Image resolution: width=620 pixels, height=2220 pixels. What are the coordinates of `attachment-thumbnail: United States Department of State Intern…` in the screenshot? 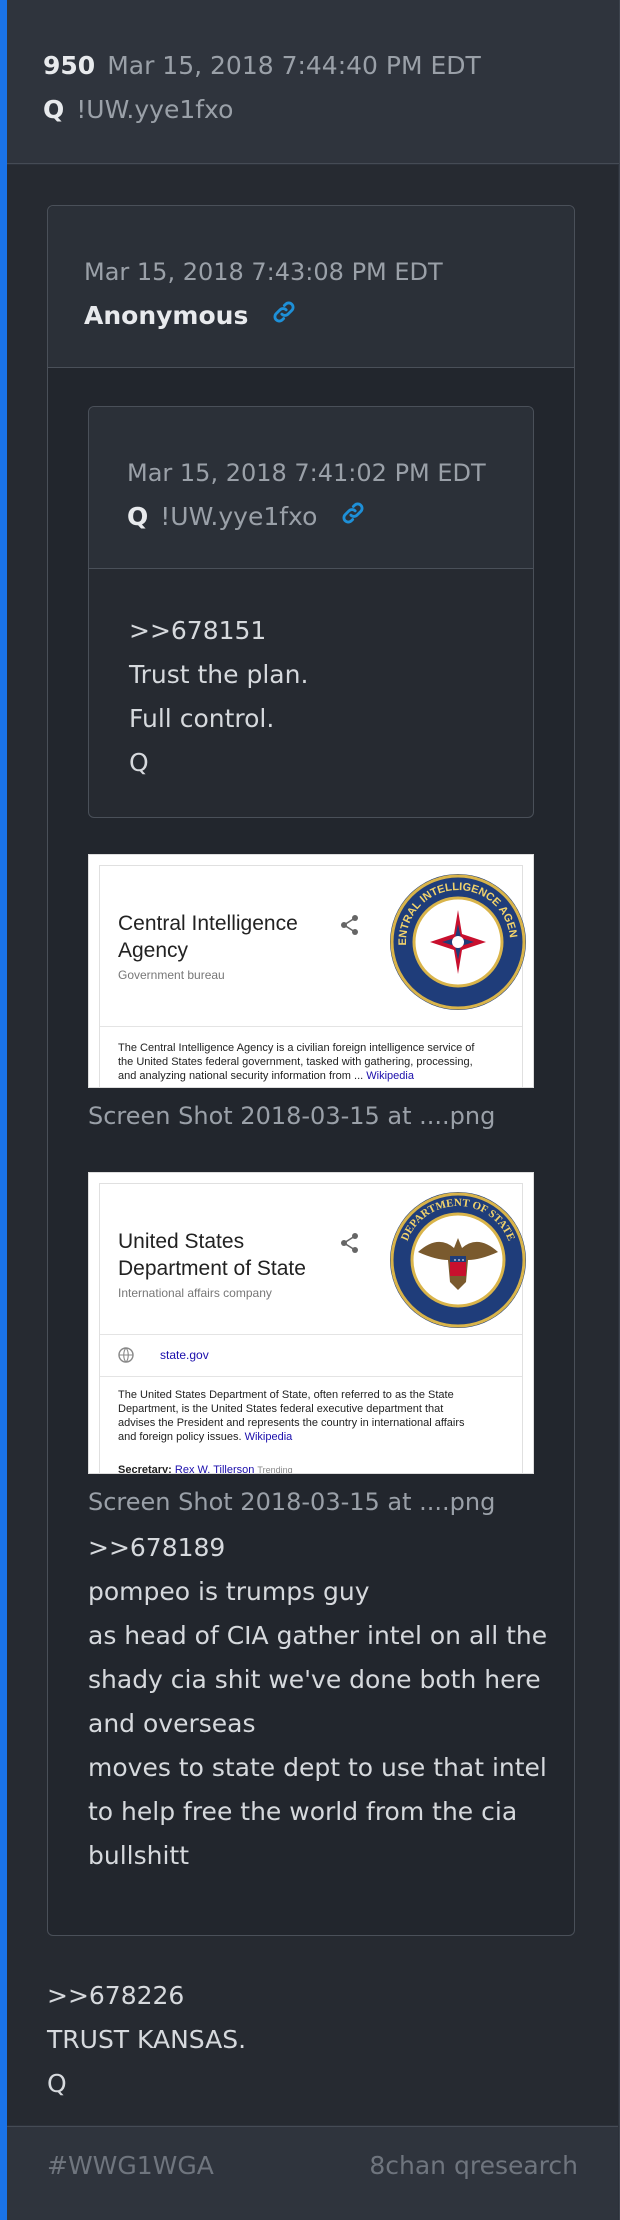 It's located at (311, 1323).